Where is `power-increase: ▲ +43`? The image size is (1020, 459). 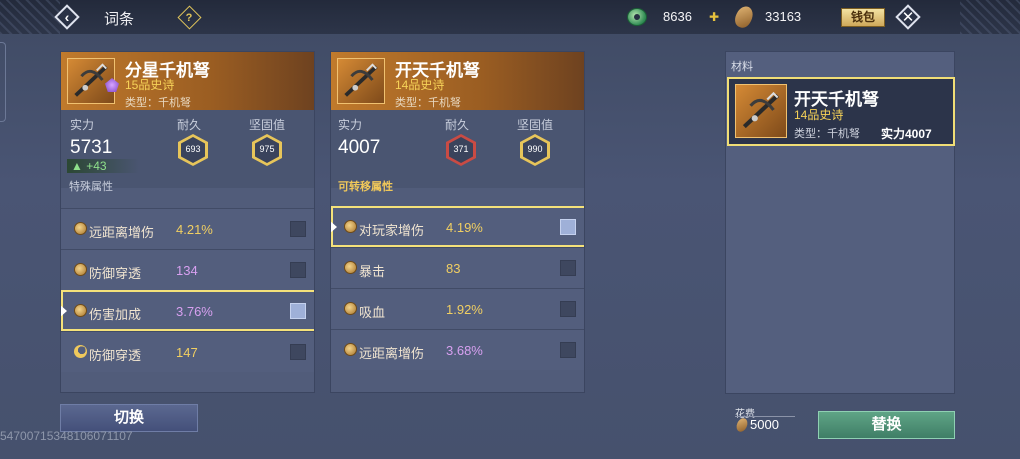 power-increase: ▲ +43 is located at coordinates (103, 166).